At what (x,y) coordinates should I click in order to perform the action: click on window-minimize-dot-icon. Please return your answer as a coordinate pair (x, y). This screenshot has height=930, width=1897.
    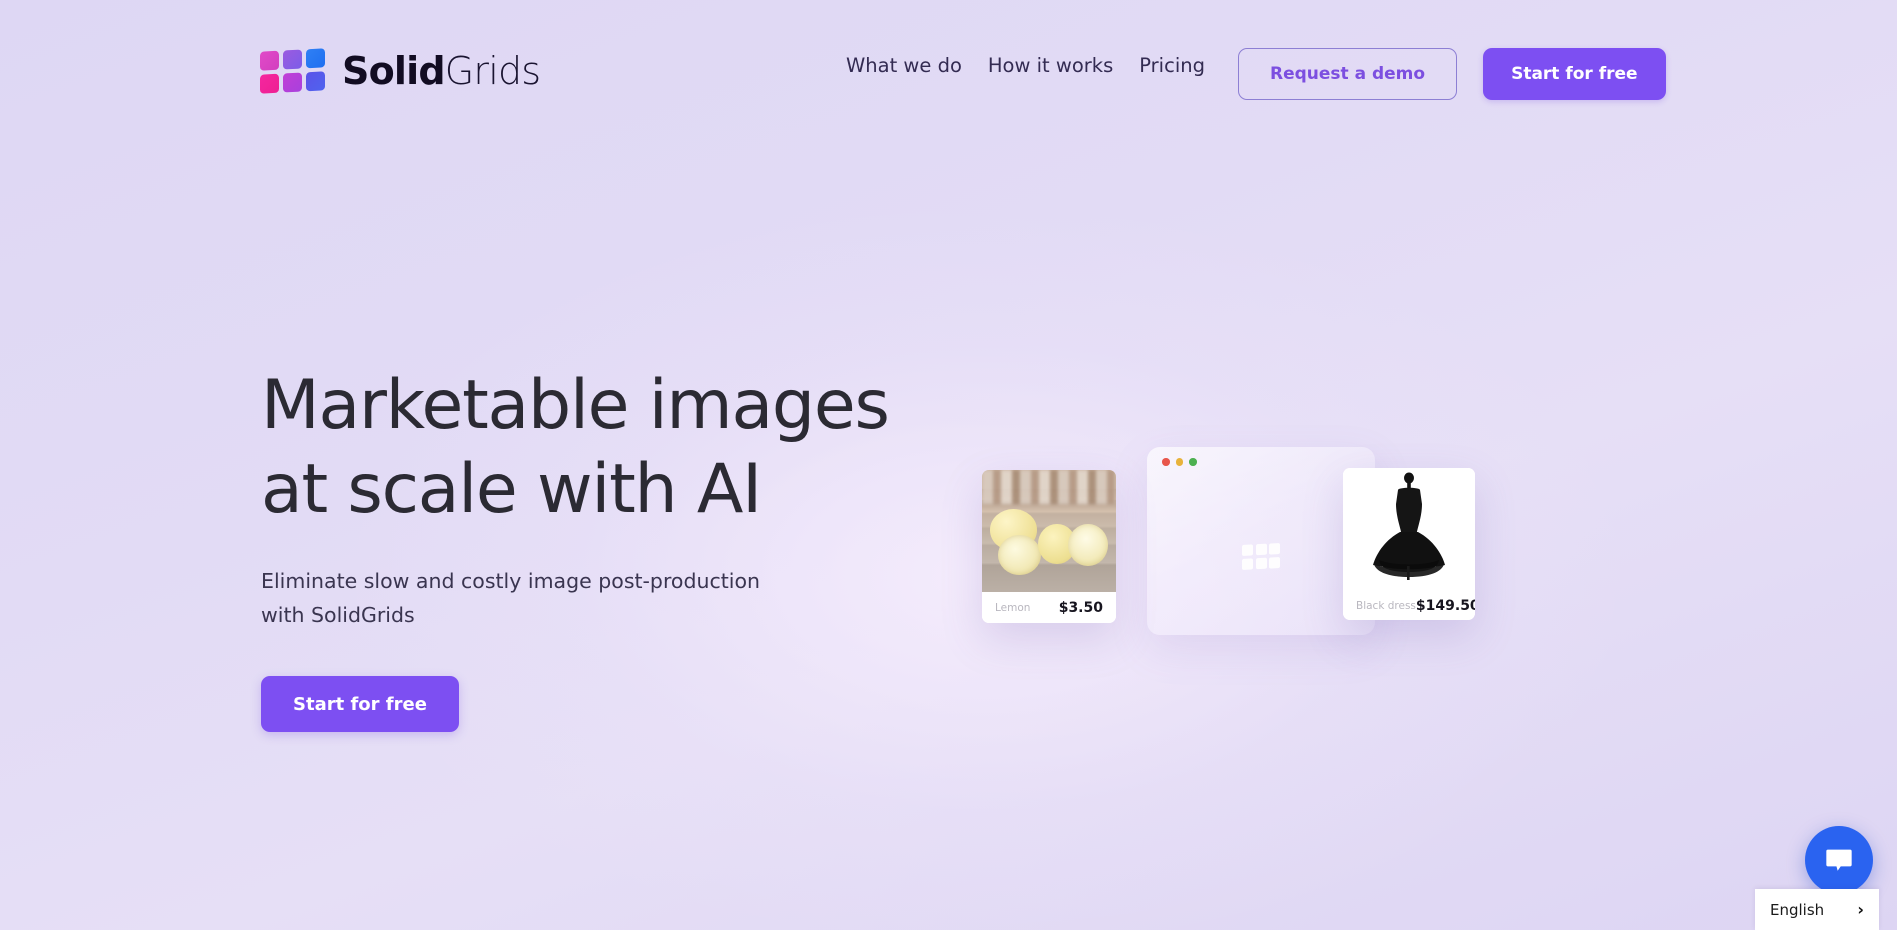
    Looking at the image, I should click on (1179, 462).